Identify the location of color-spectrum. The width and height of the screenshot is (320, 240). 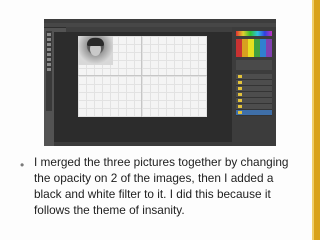
(254, 33).